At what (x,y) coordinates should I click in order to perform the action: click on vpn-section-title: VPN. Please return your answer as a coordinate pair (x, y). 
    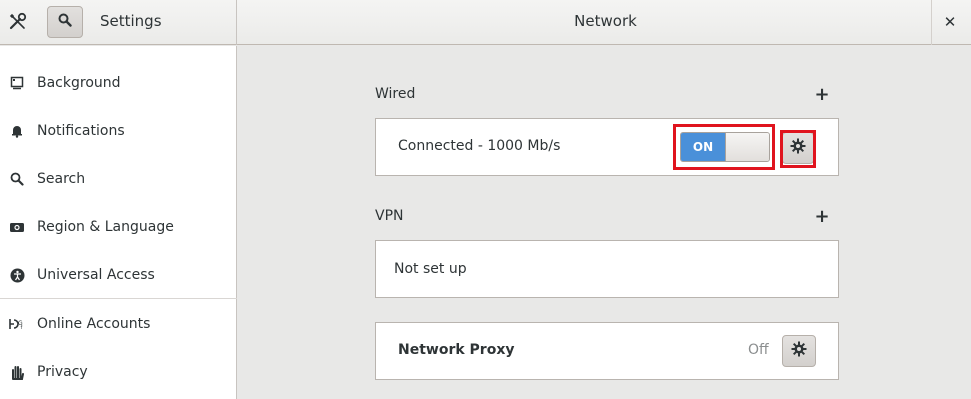
    Looking at the image, I should click on (389, 216).